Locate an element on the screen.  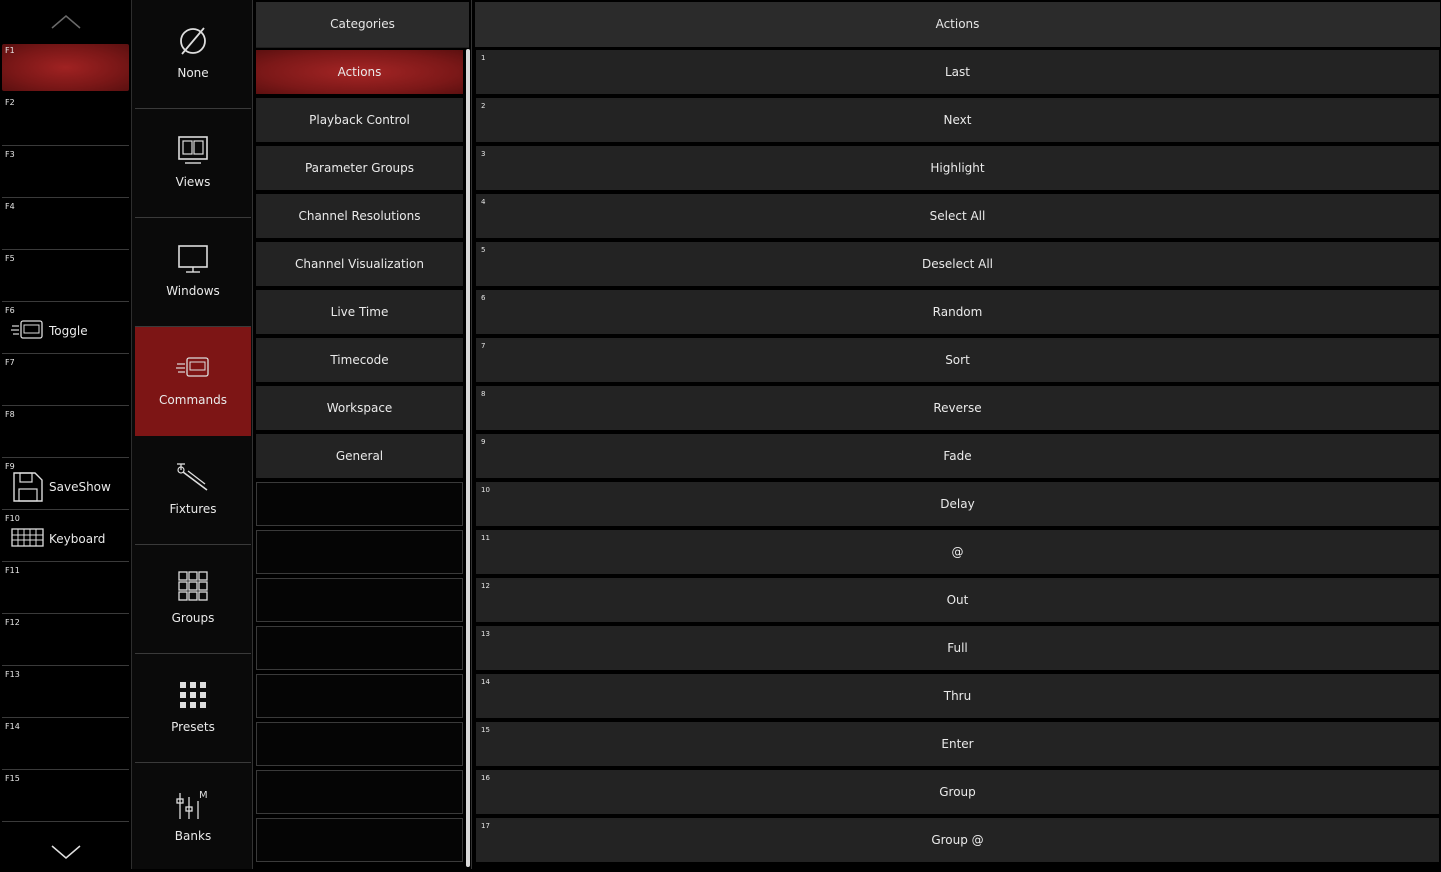
category-channel-resolutions: Channel Resolutions is located at coordinates (359, 216).